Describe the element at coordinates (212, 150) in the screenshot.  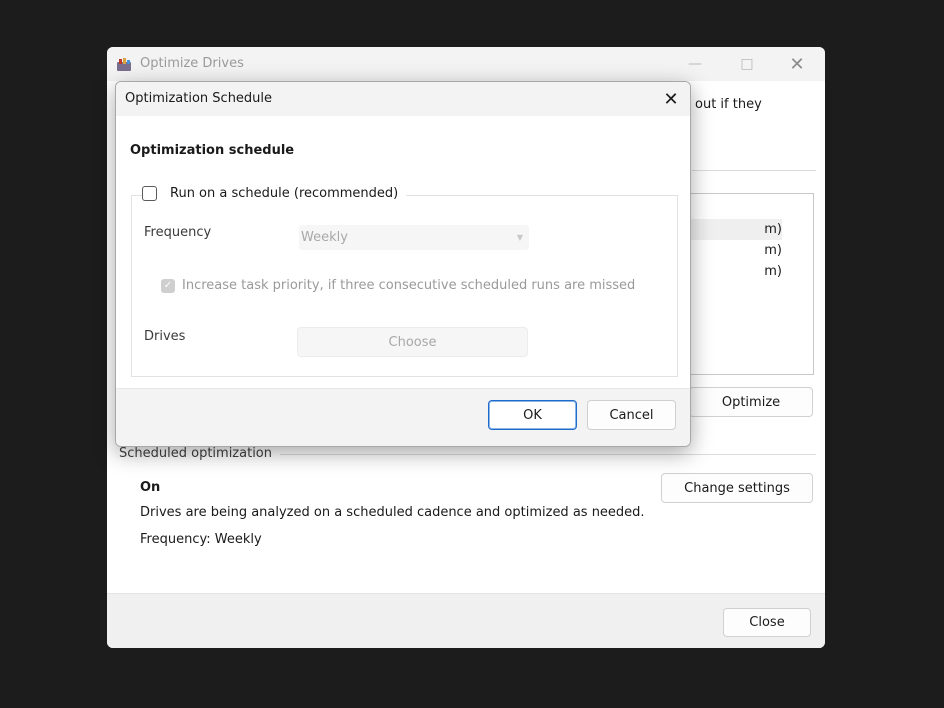
I see `dialog-heading: Optimization schedule` at that location.